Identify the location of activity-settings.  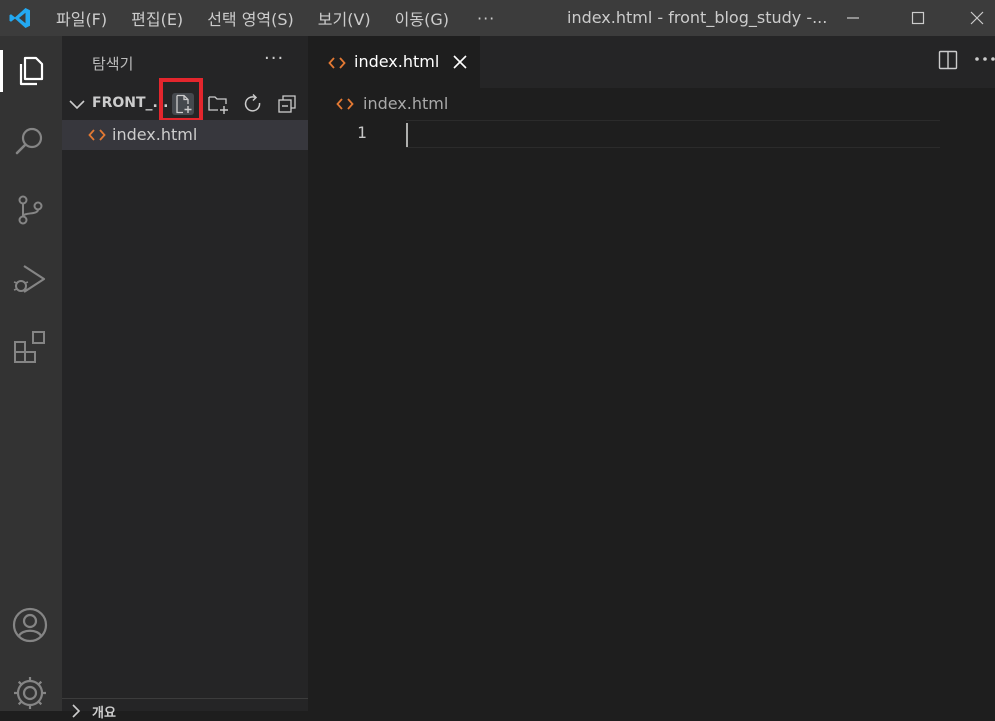
(30, 693).